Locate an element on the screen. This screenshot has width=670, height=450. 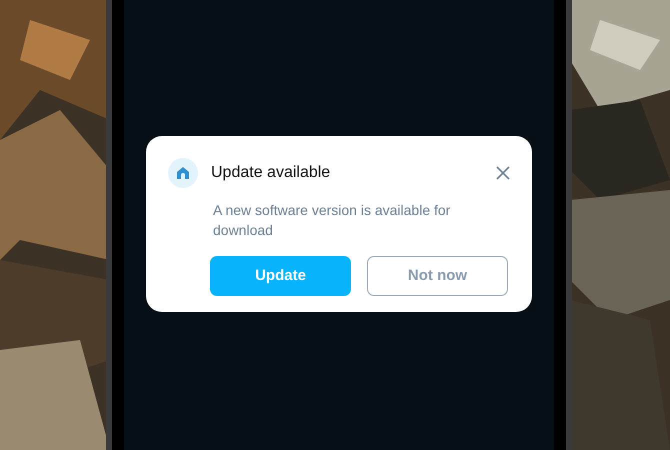
close-icon is located at coordinates (503, 173).